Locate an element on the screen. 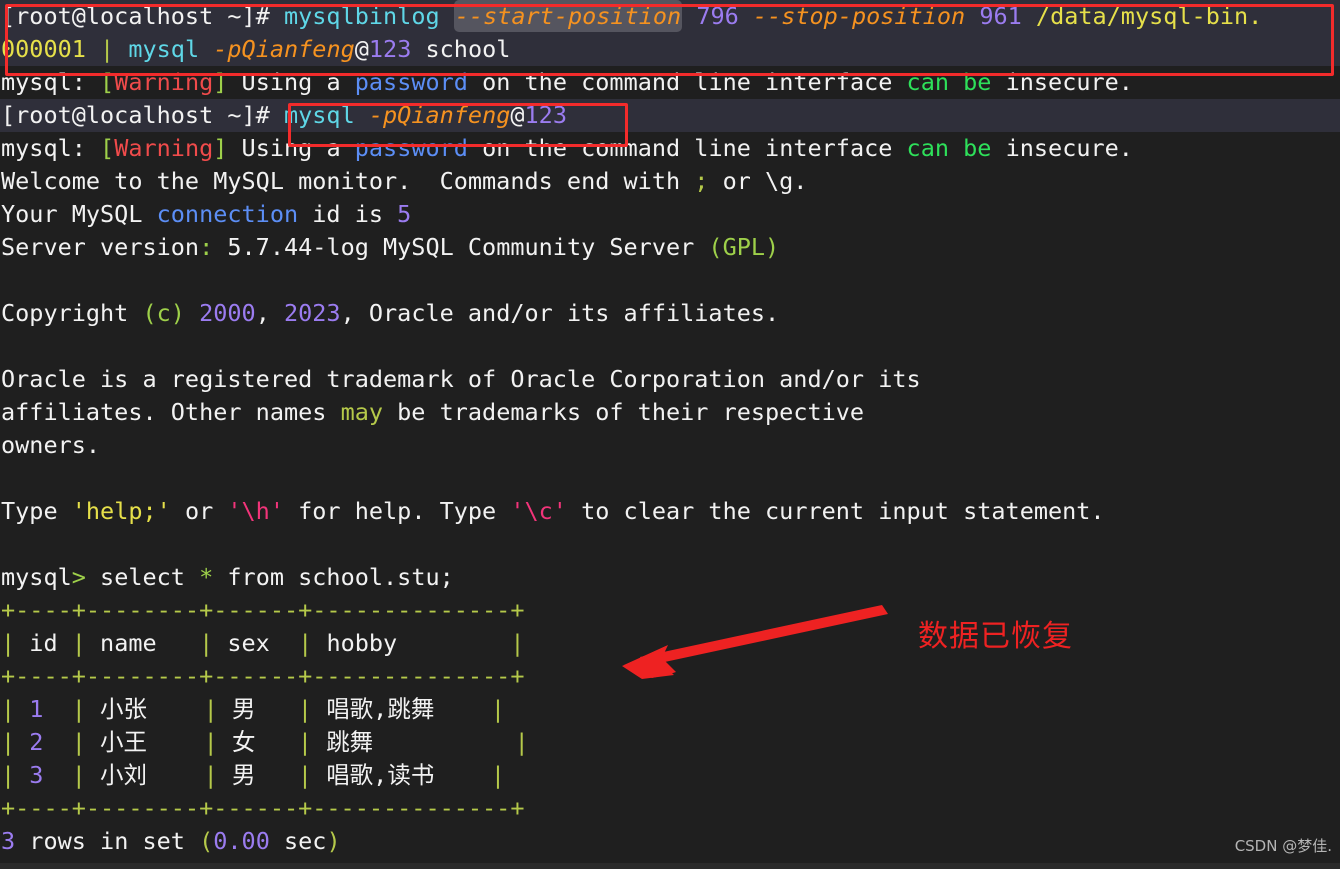 This screenshot has width=1340, height=869. column-header-name: name is located at coordinates (128, 643).